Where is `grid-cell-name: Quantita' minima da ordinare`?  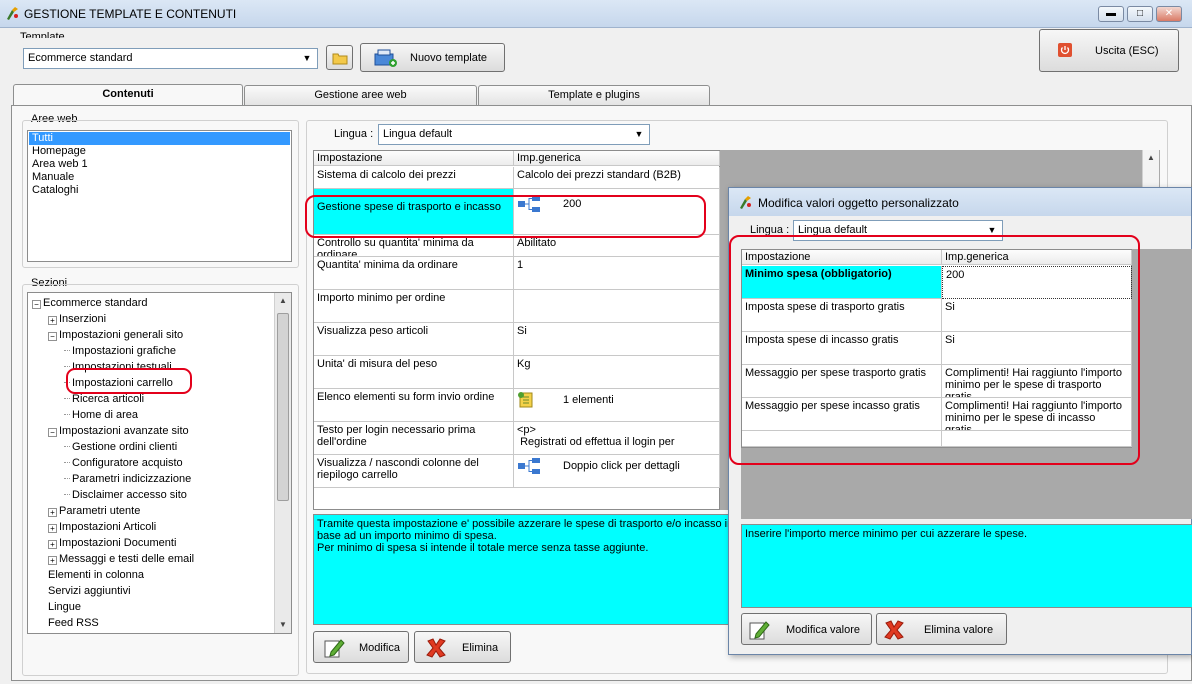 grid-cell-name: Quantita' minima da ordinare is located at coordinates (414, 273).